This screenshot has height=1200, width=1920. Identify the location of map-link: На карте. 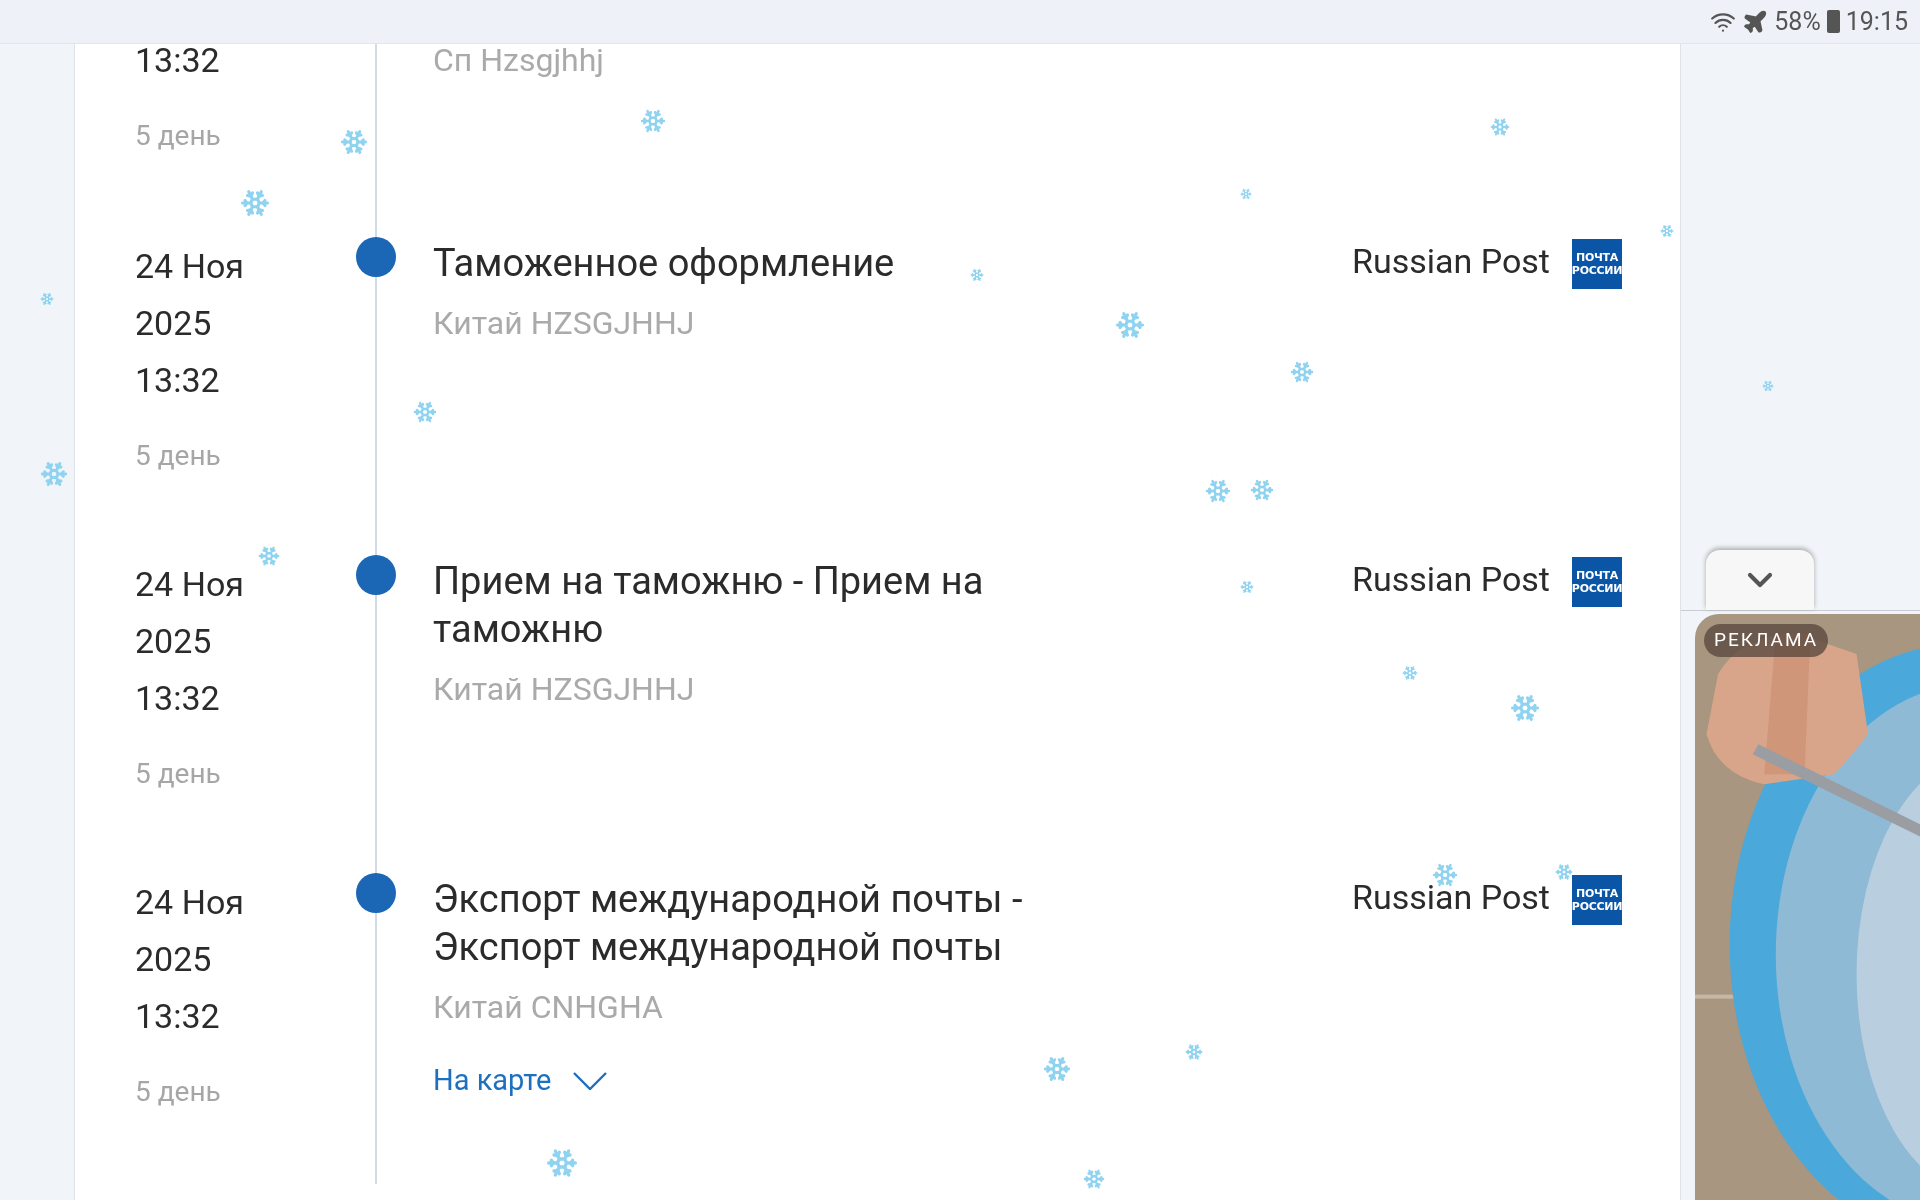
(520, 1081).